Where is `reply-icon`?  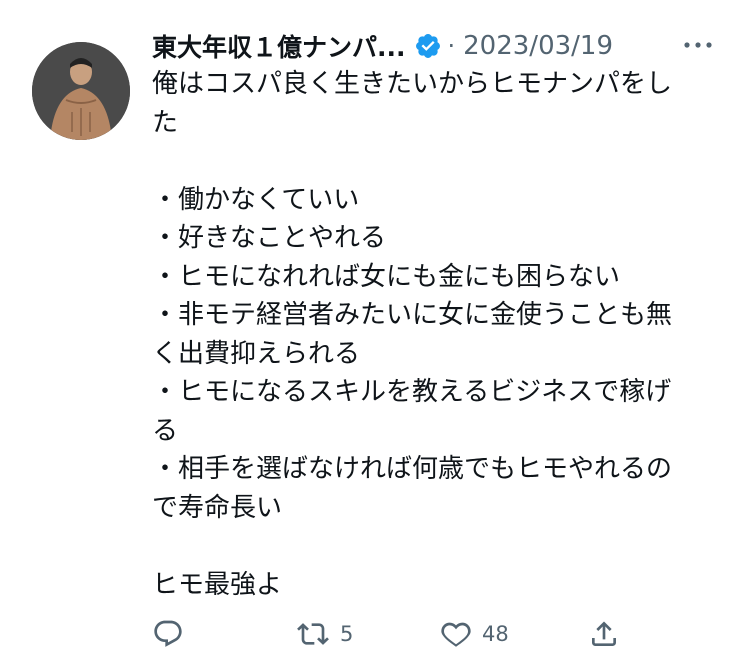 reply-icon is located at coordinates (168, 634).